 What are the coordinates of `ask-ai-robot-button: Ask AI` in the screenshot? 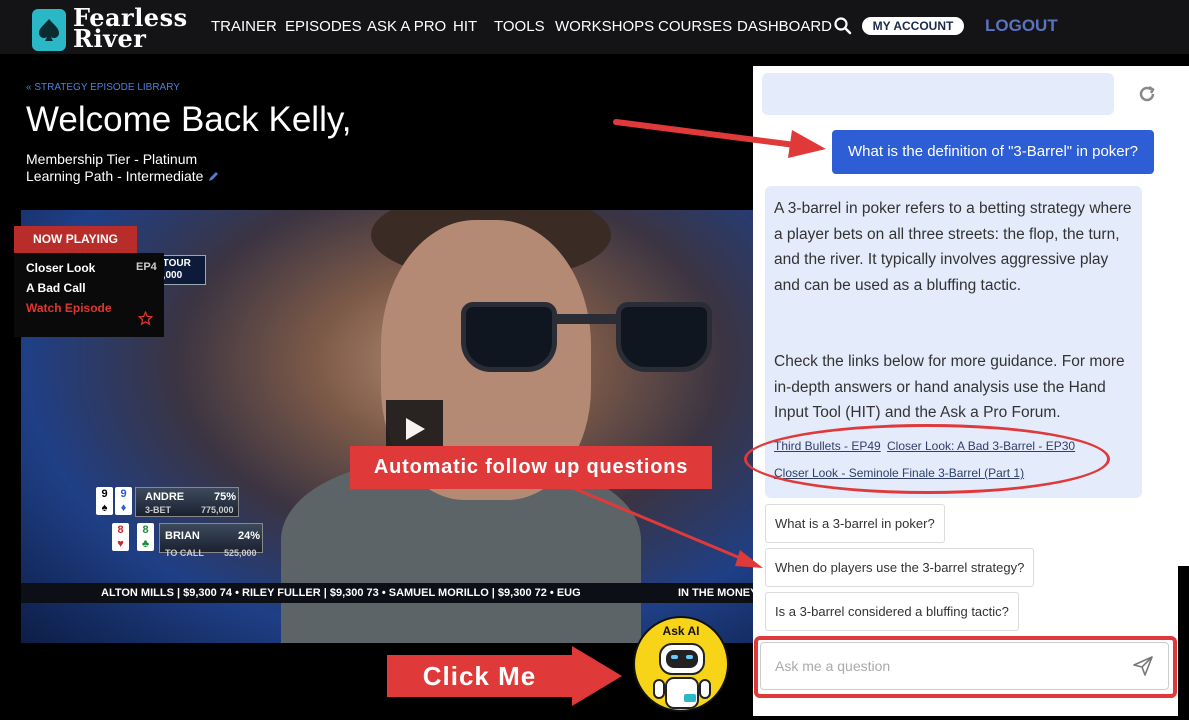 It's located at (681, 664).